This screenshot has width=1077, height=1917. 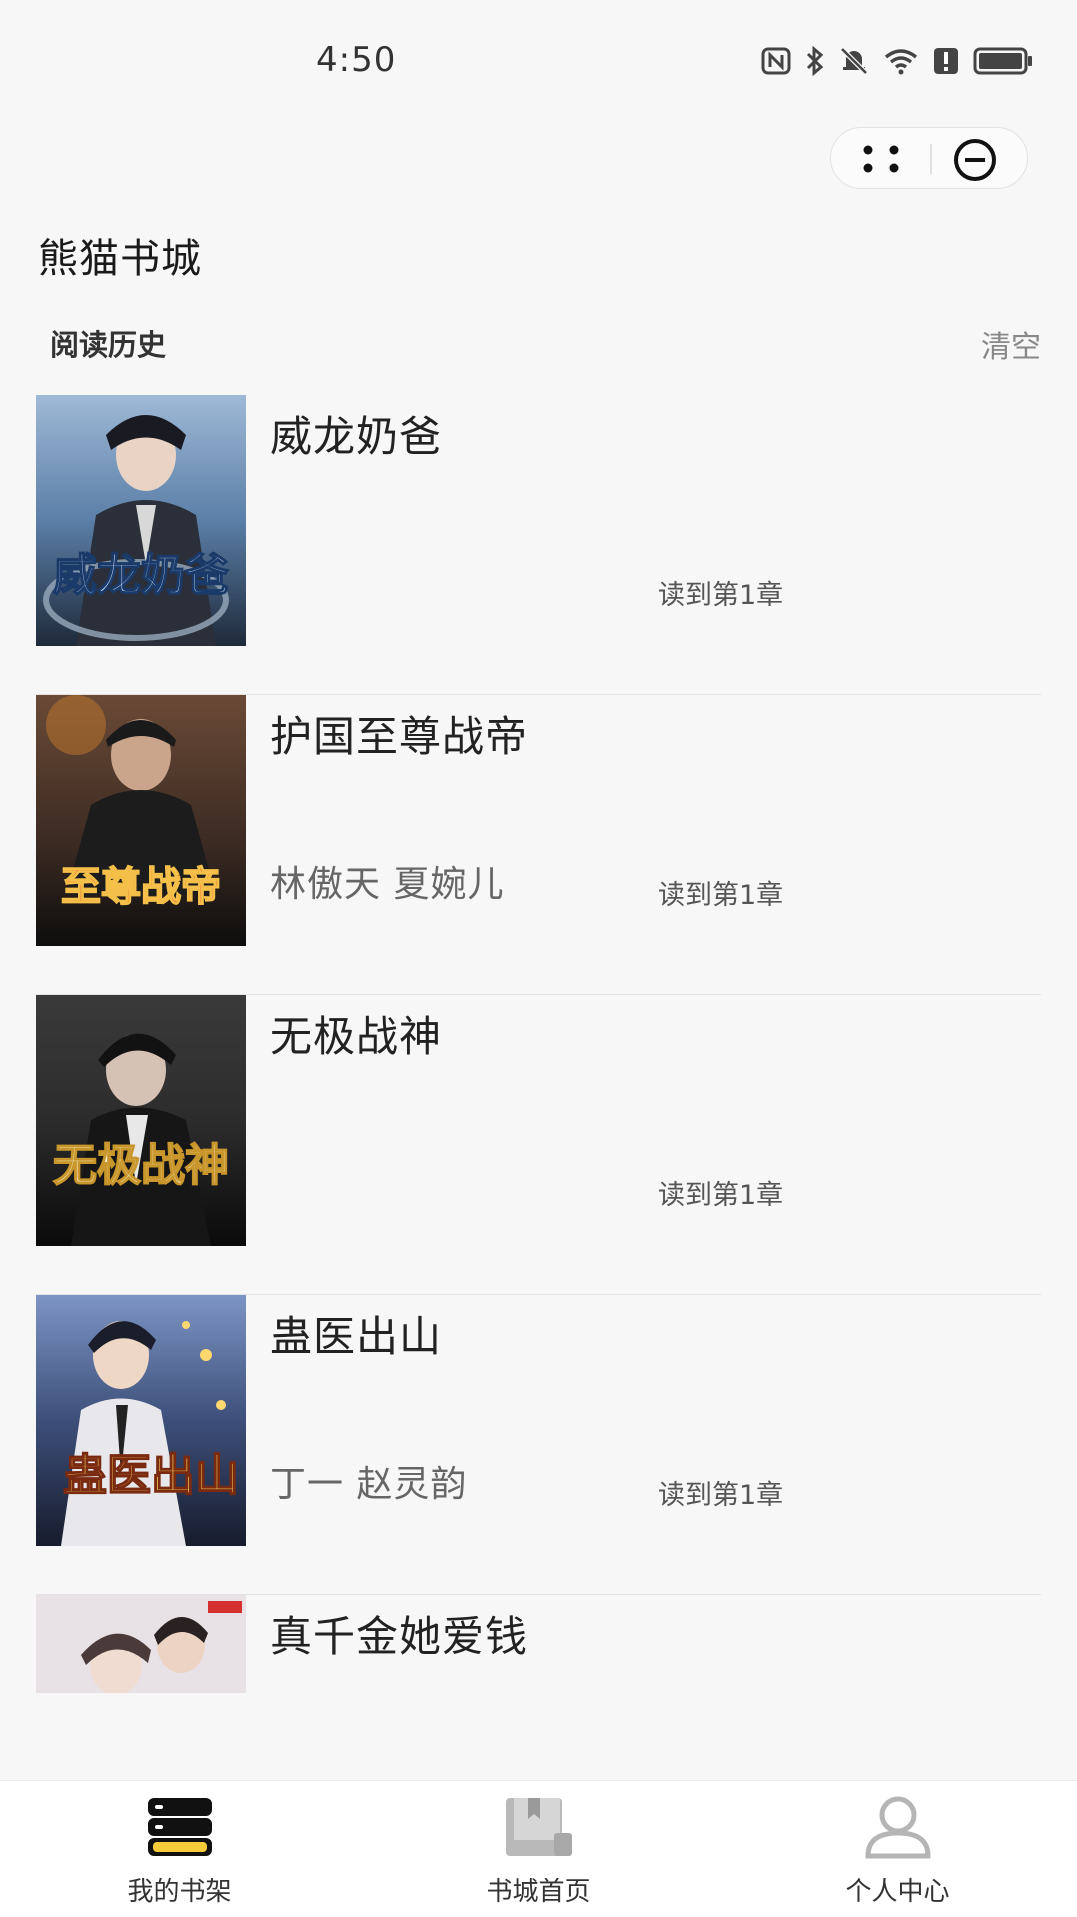 I want to click on capsule-divider, so click(x=931, y=159).